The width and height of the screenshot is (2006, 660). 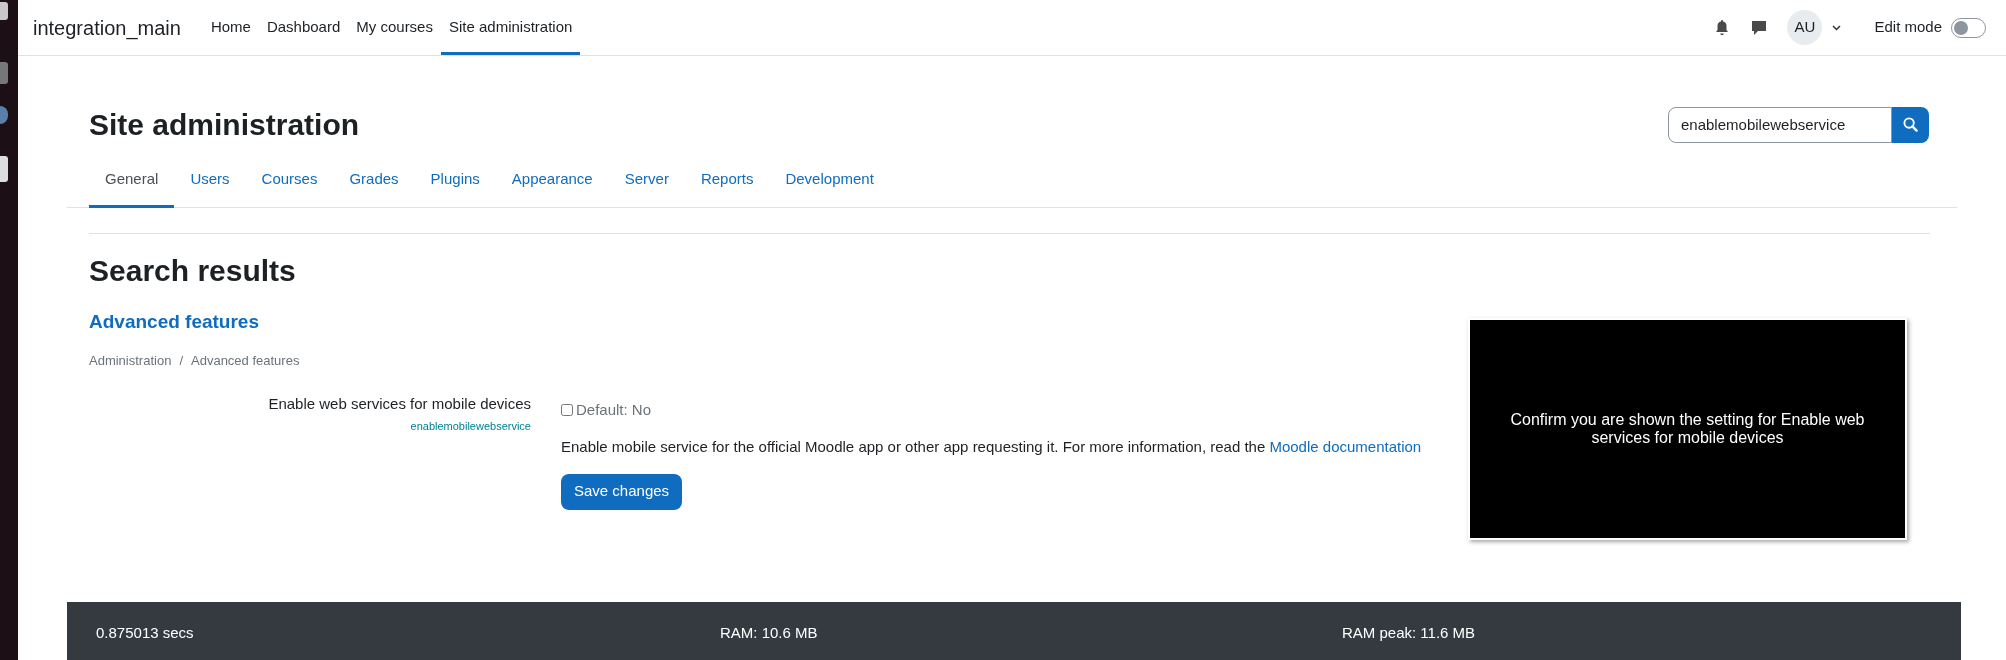 I want to click on notification-bell-icon, so click(x=1722, y=27).